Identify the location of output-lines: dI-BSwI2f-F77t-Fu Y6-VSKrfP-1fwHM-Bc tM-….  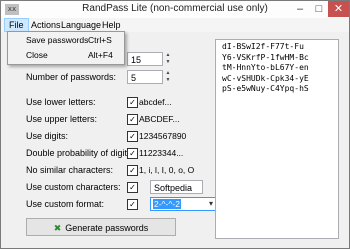
(277, 67).